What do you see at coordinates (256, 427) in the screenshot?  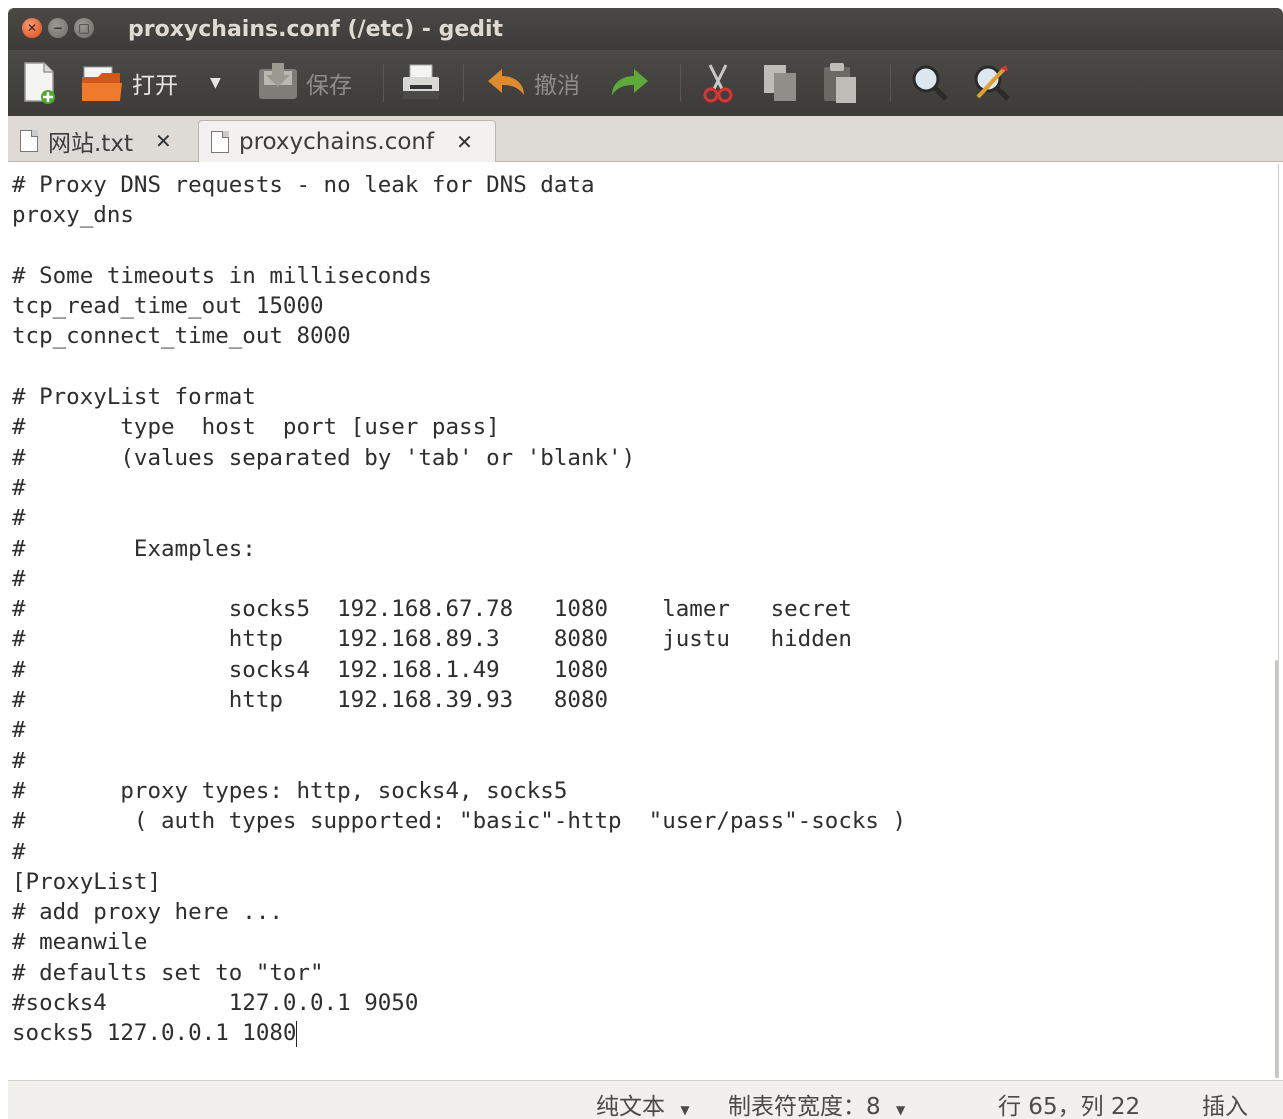 I see `code-line: # type host port [user pass]` at bounding box center [256, 427].